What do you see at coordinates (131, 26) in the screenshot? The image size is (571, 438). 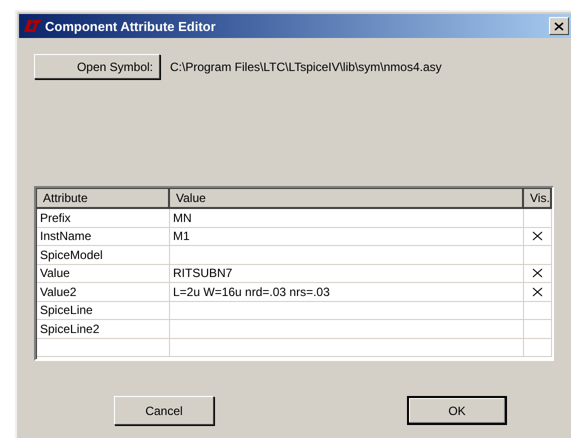 I see `window-title: Component Attribute Editor` at bounding box center [131, 26].